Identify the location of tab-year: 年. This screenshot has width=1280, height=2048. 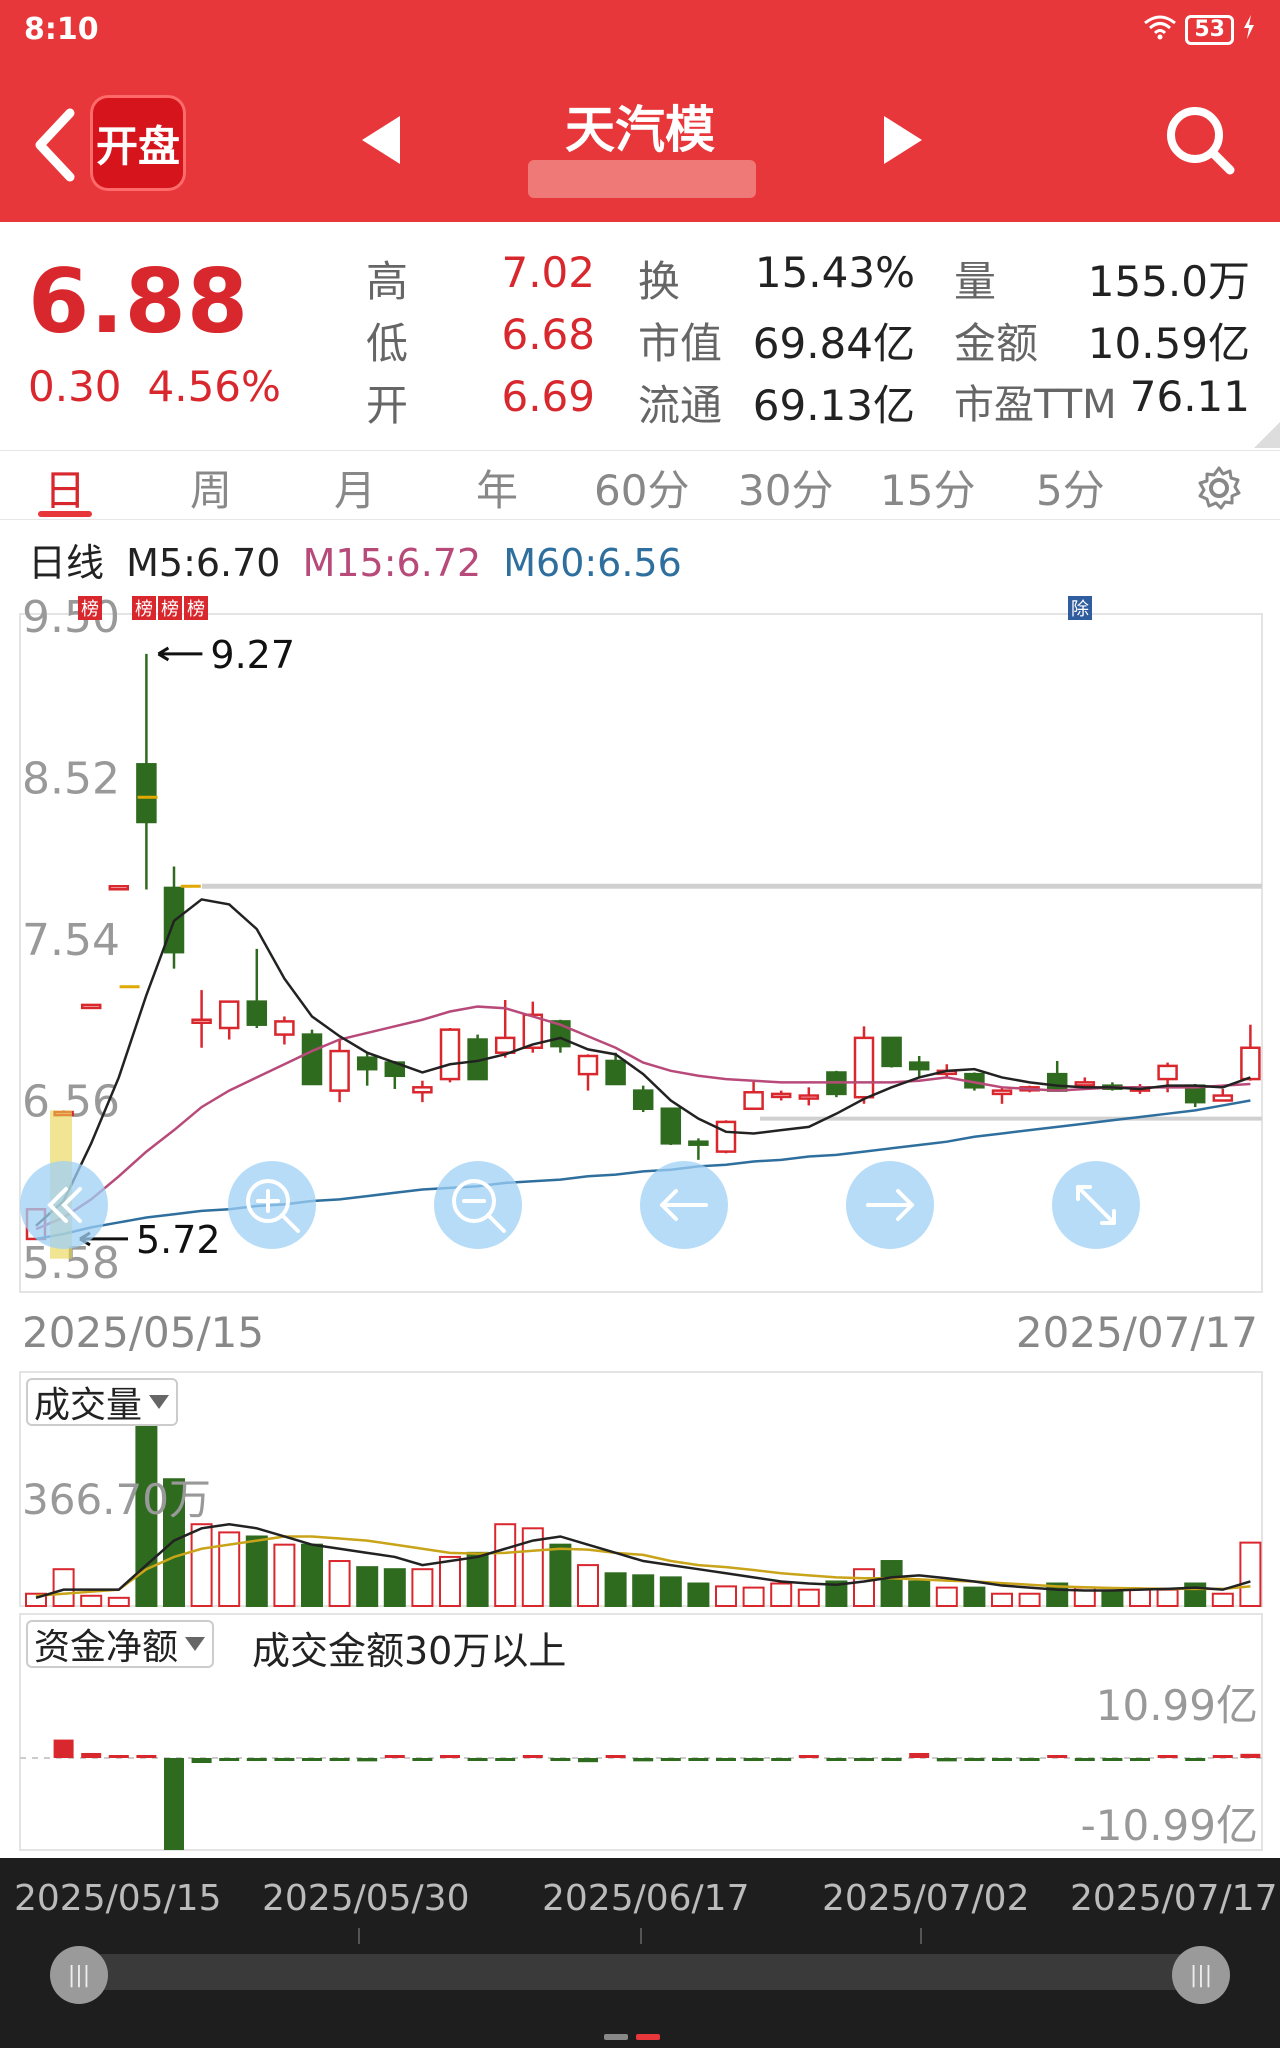
(497, 487).